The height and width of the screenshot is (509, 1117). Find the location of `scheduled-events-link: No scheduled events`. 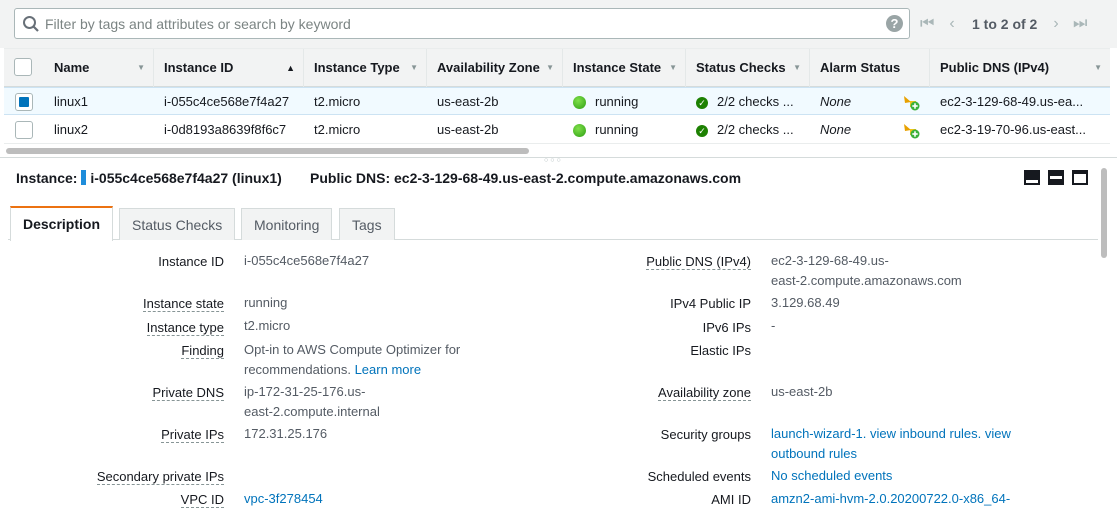

scheduled-events-link: No scheduled events is located at coordinates (831, 475).